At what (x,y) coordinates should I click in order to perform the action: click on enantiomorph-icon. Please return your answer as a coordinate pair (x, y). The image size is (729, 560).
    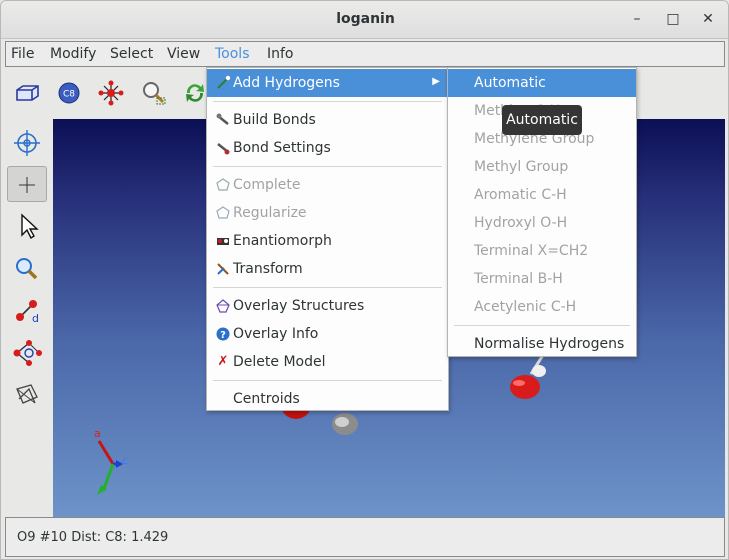
    Looking at the image, I should click on (223, 241).